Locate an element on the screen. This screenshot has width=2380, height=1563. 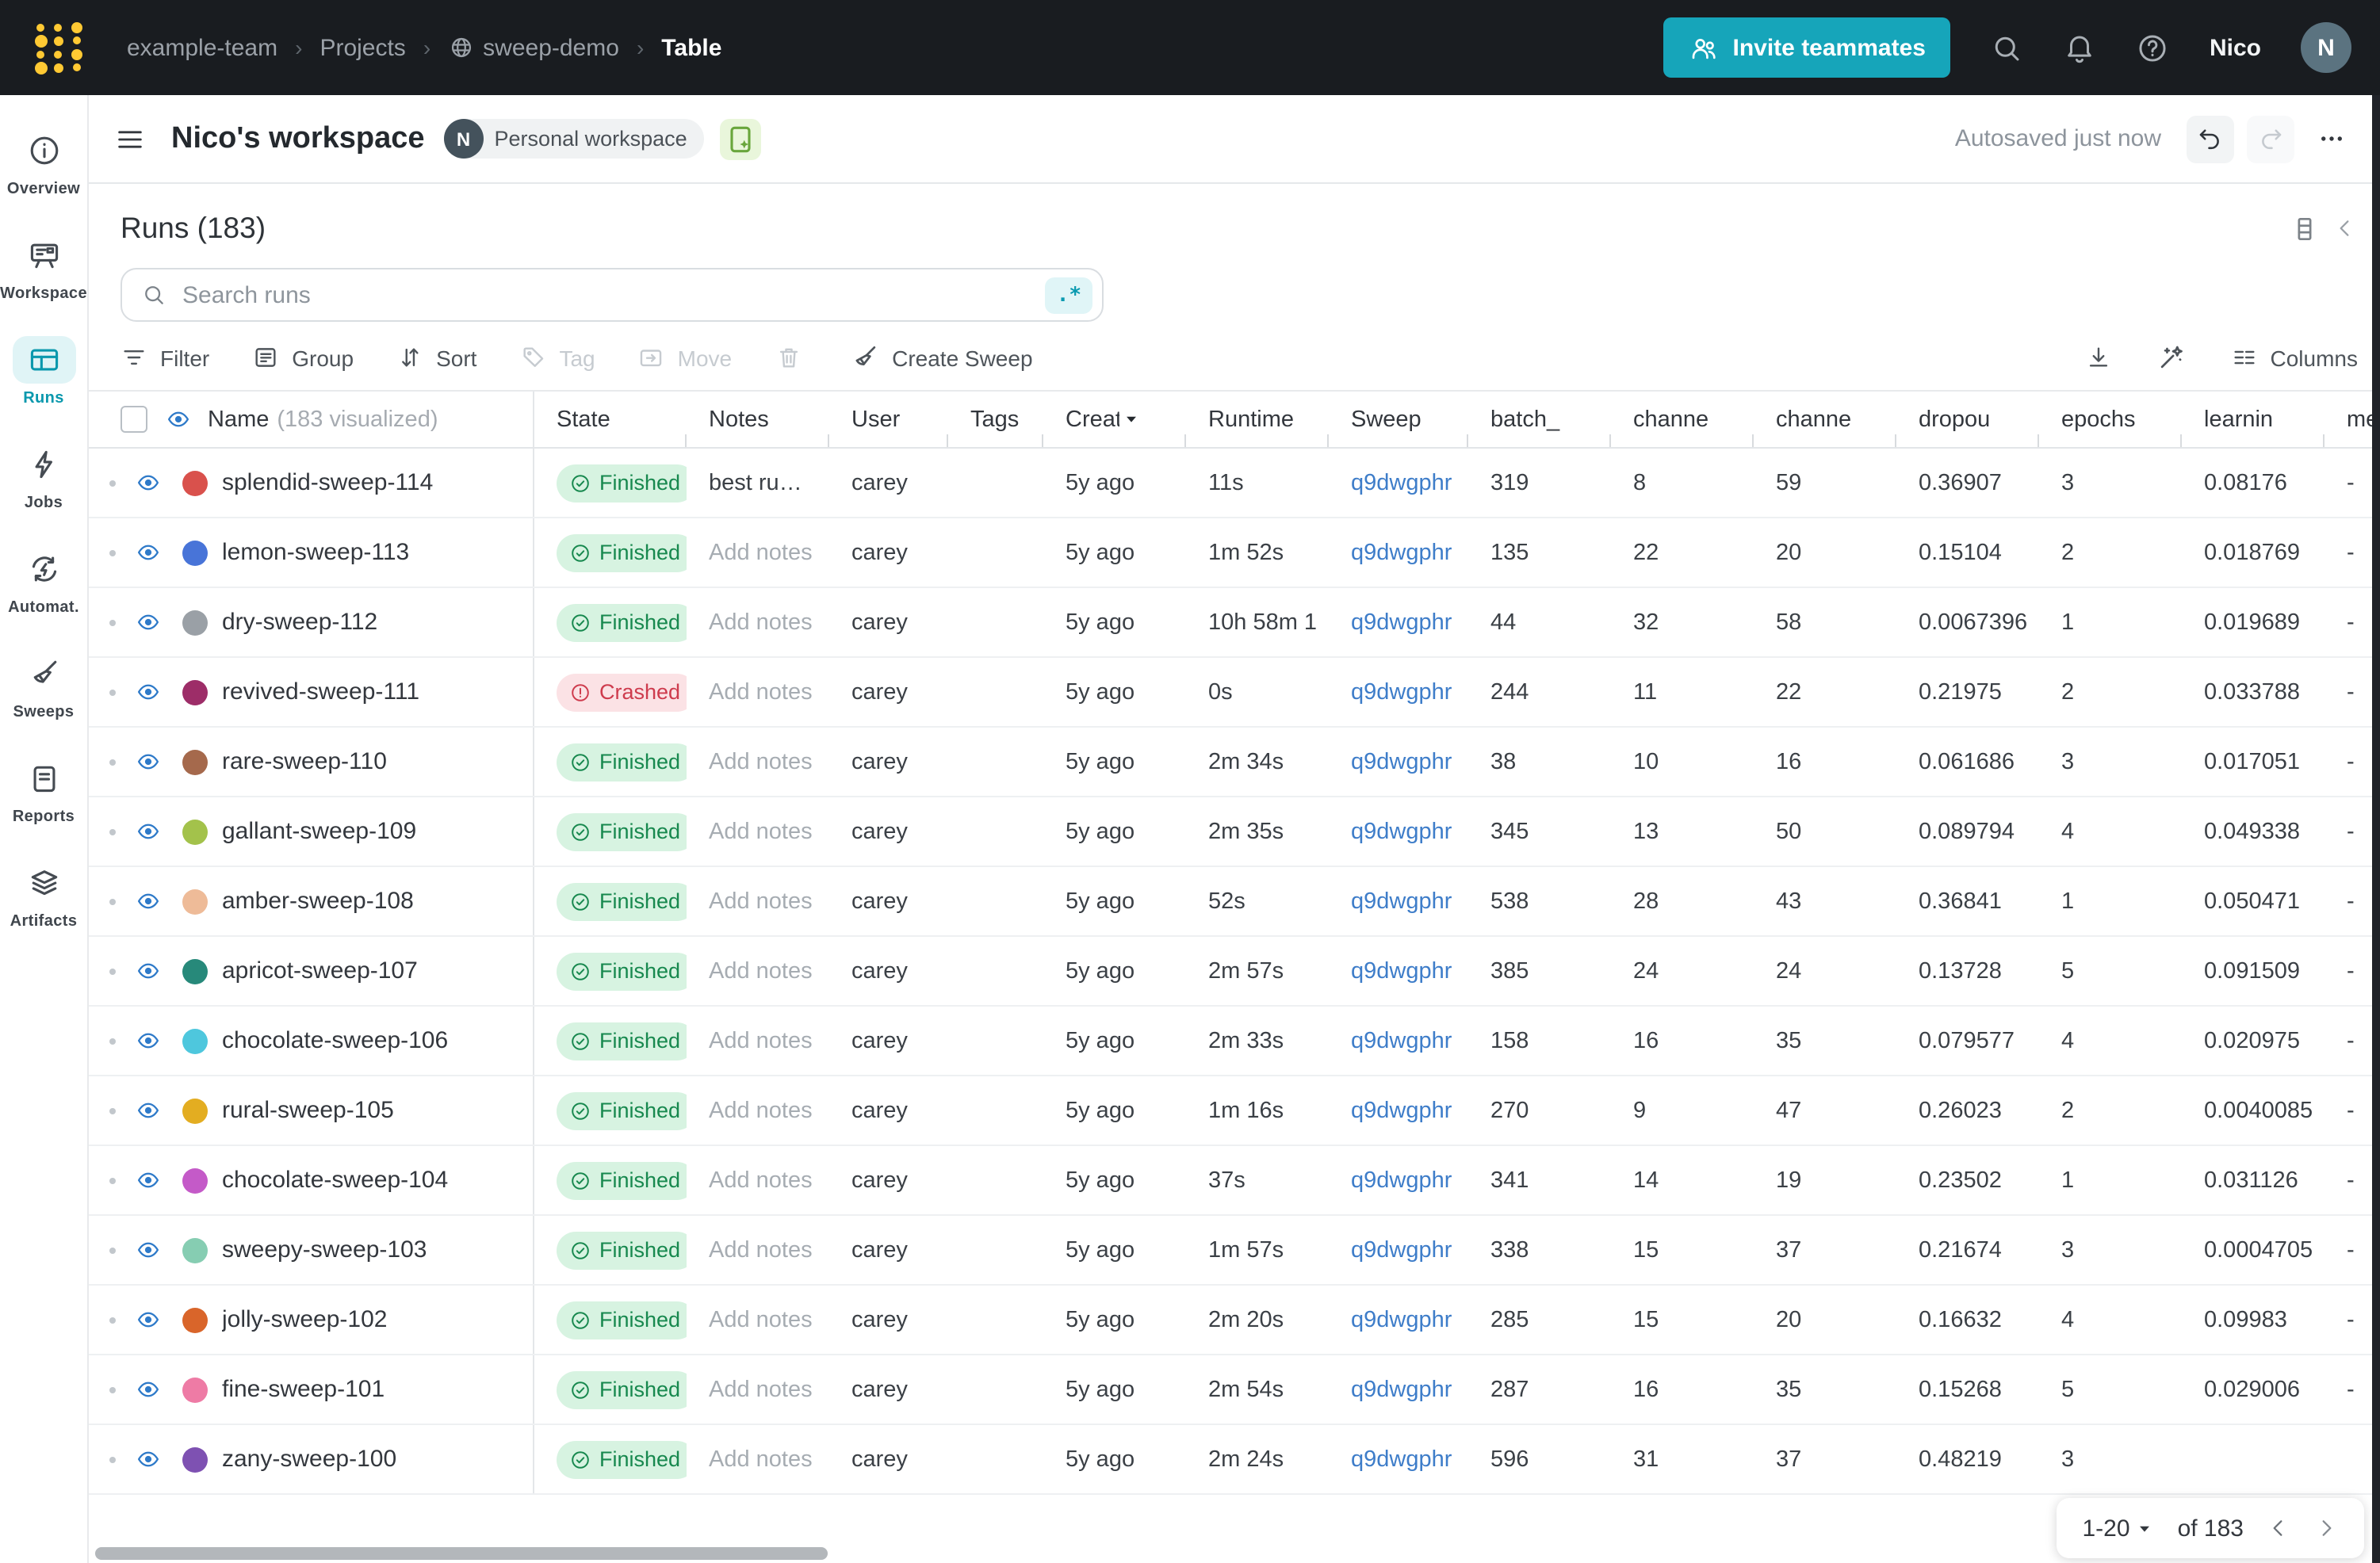
sidebar-item-overview: Overview is located at coordinates (43, 162).